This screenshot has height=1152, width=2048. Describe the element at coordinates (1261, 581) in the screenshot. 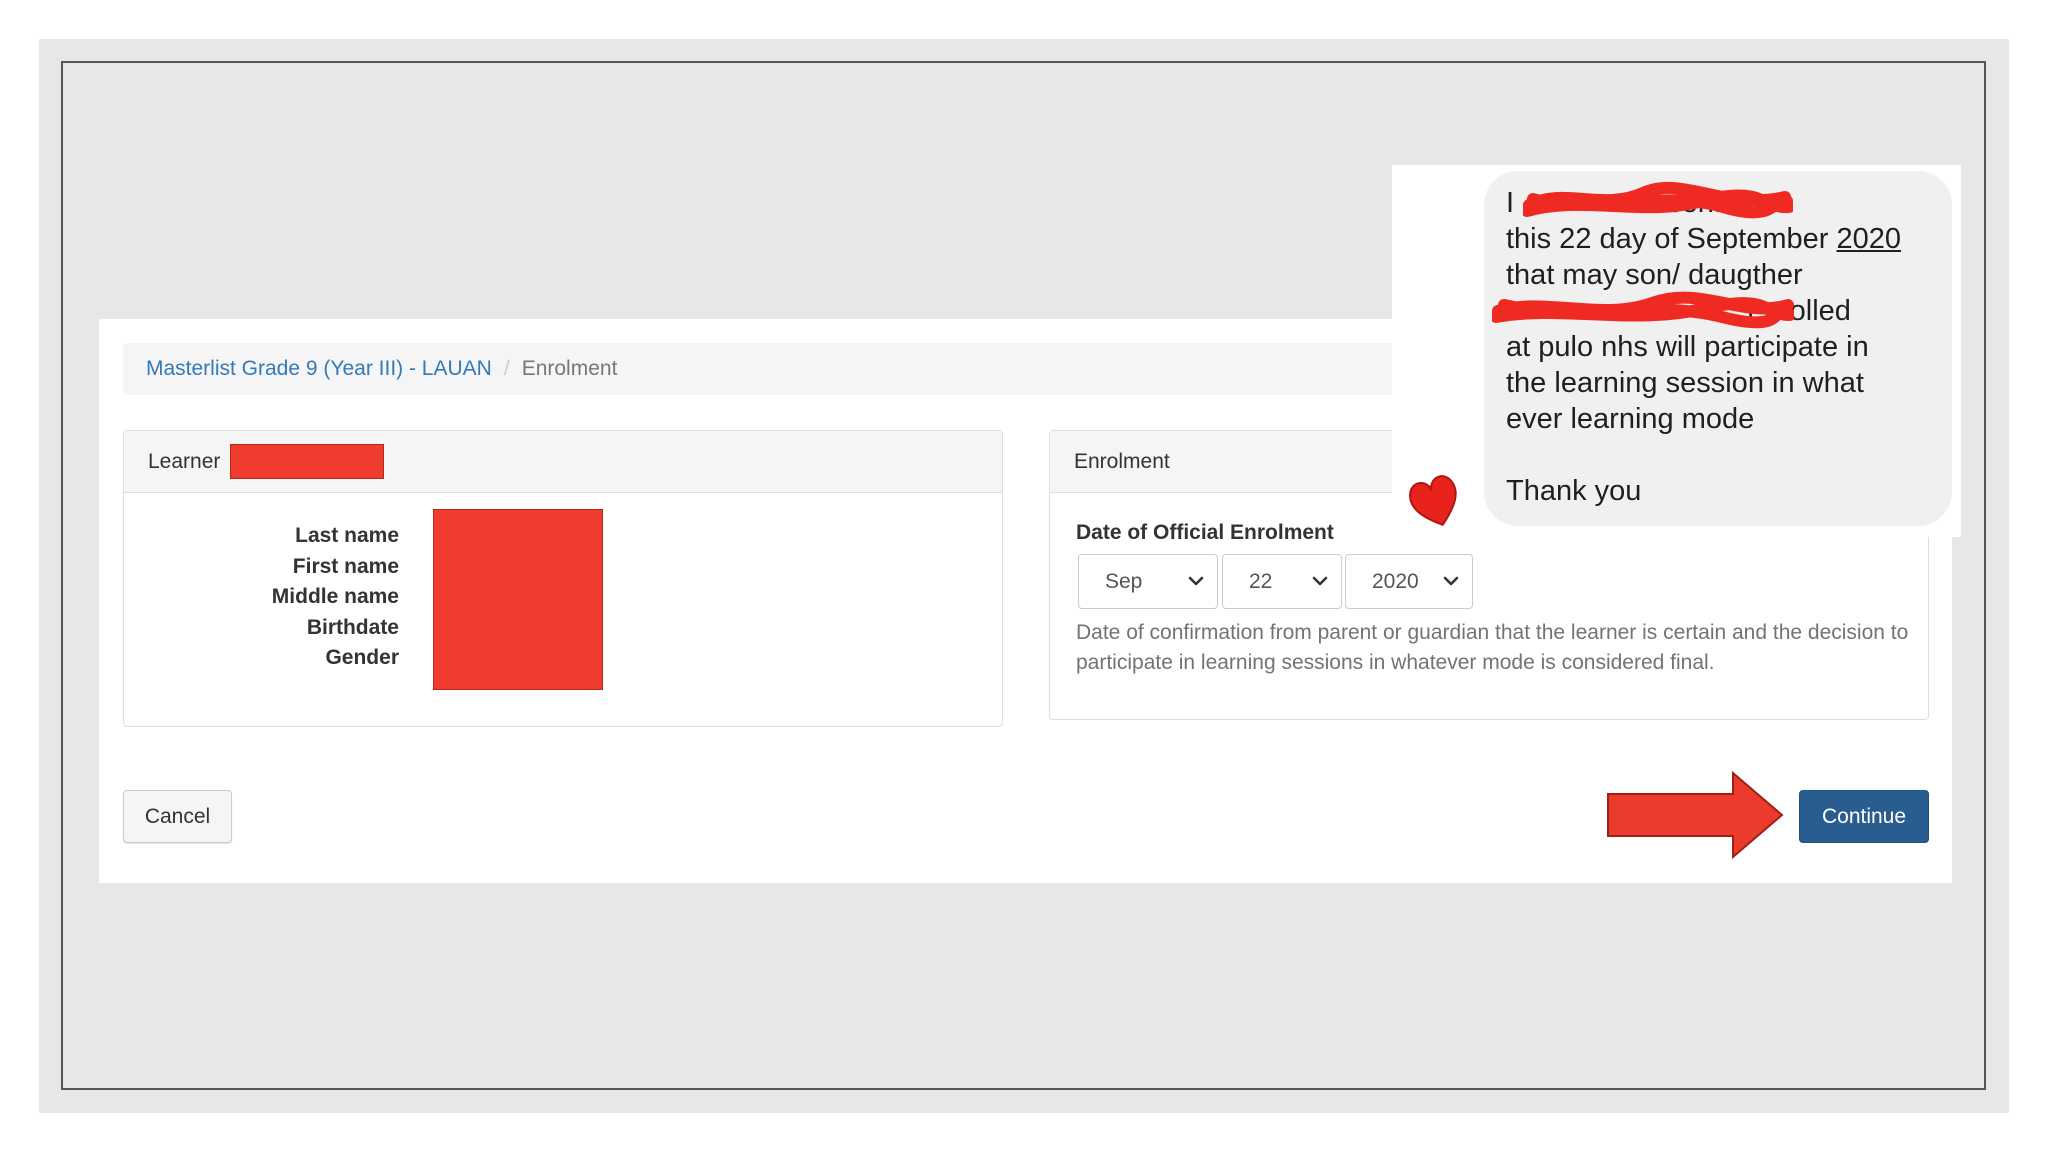

I see `day-select-value: 22` at that location.